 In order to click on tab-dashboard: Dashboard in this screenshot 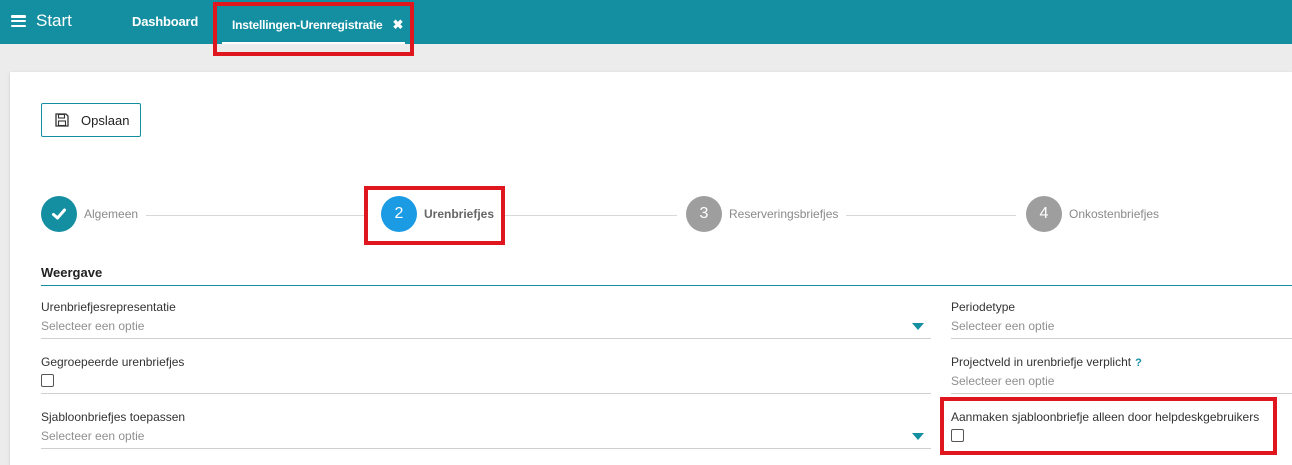, I will do `click(165, 21)`.